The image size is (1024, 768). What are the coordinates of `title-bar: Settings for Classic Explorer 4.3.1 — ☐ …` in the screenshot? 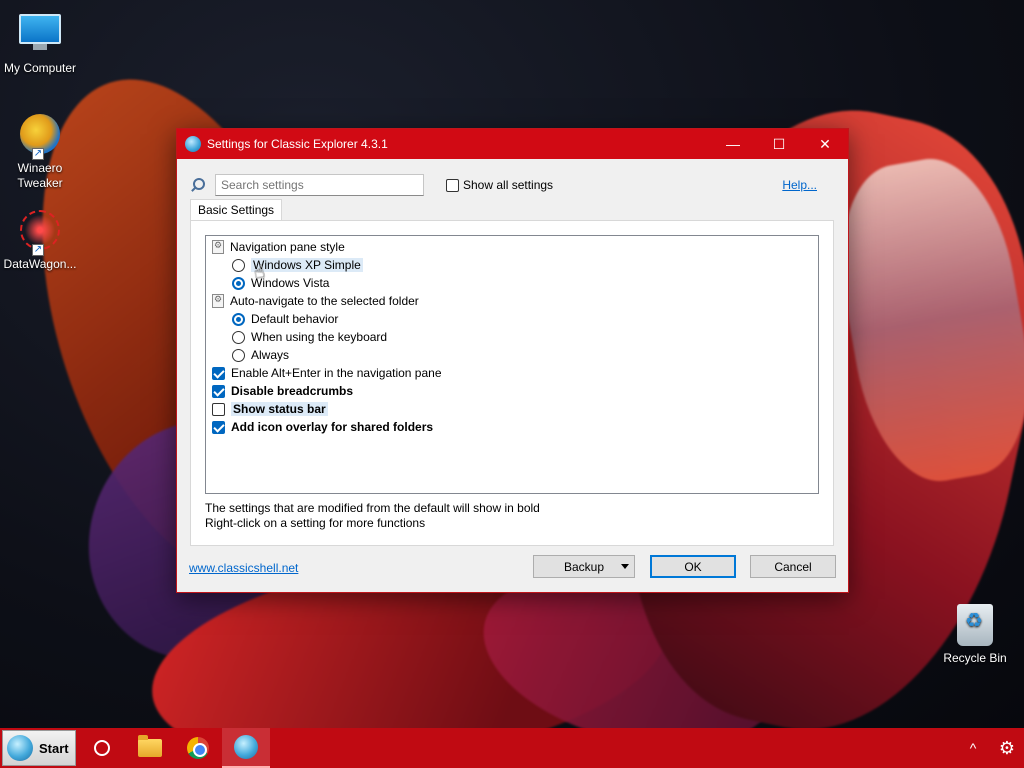 It's located at (512, 144).